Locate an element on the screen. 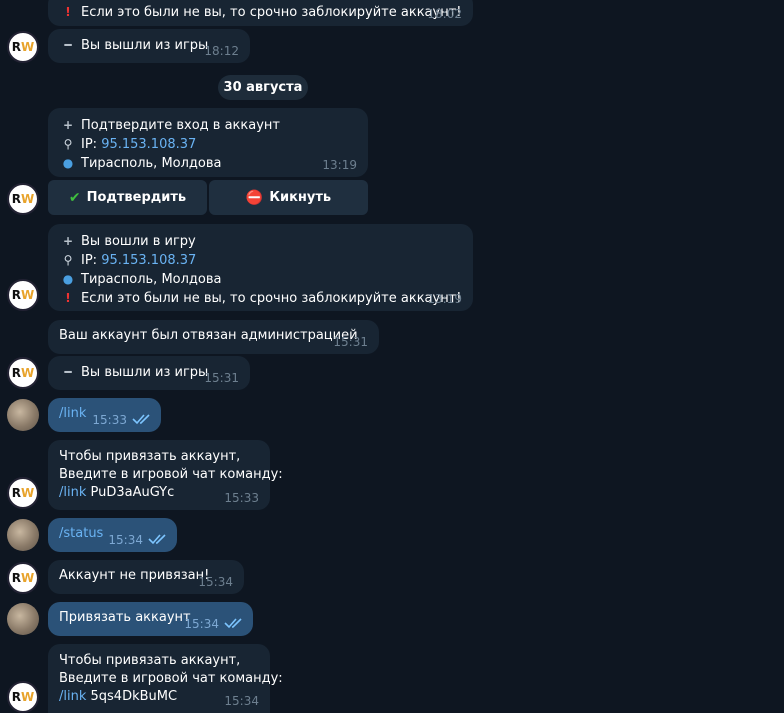  message-text: Вы вошли в игру is located at coordinates (138, 241).